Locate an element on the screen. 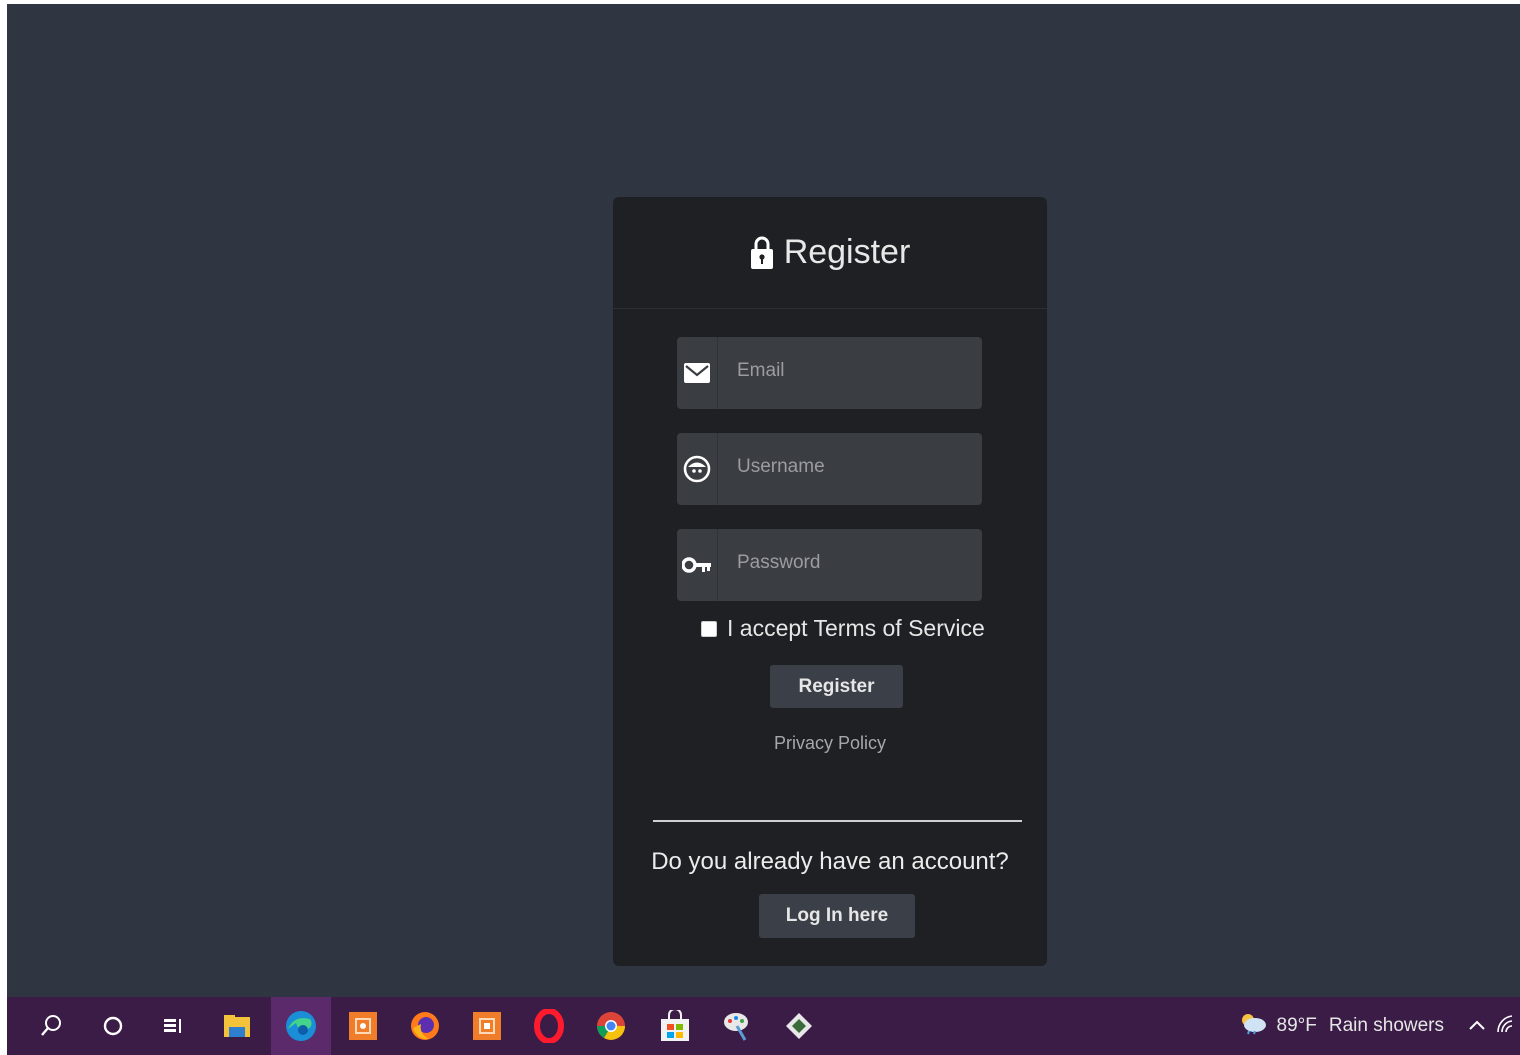 This screenshot has width=1520, height=1055. page-title: Register is located at coordinates (847, 252).